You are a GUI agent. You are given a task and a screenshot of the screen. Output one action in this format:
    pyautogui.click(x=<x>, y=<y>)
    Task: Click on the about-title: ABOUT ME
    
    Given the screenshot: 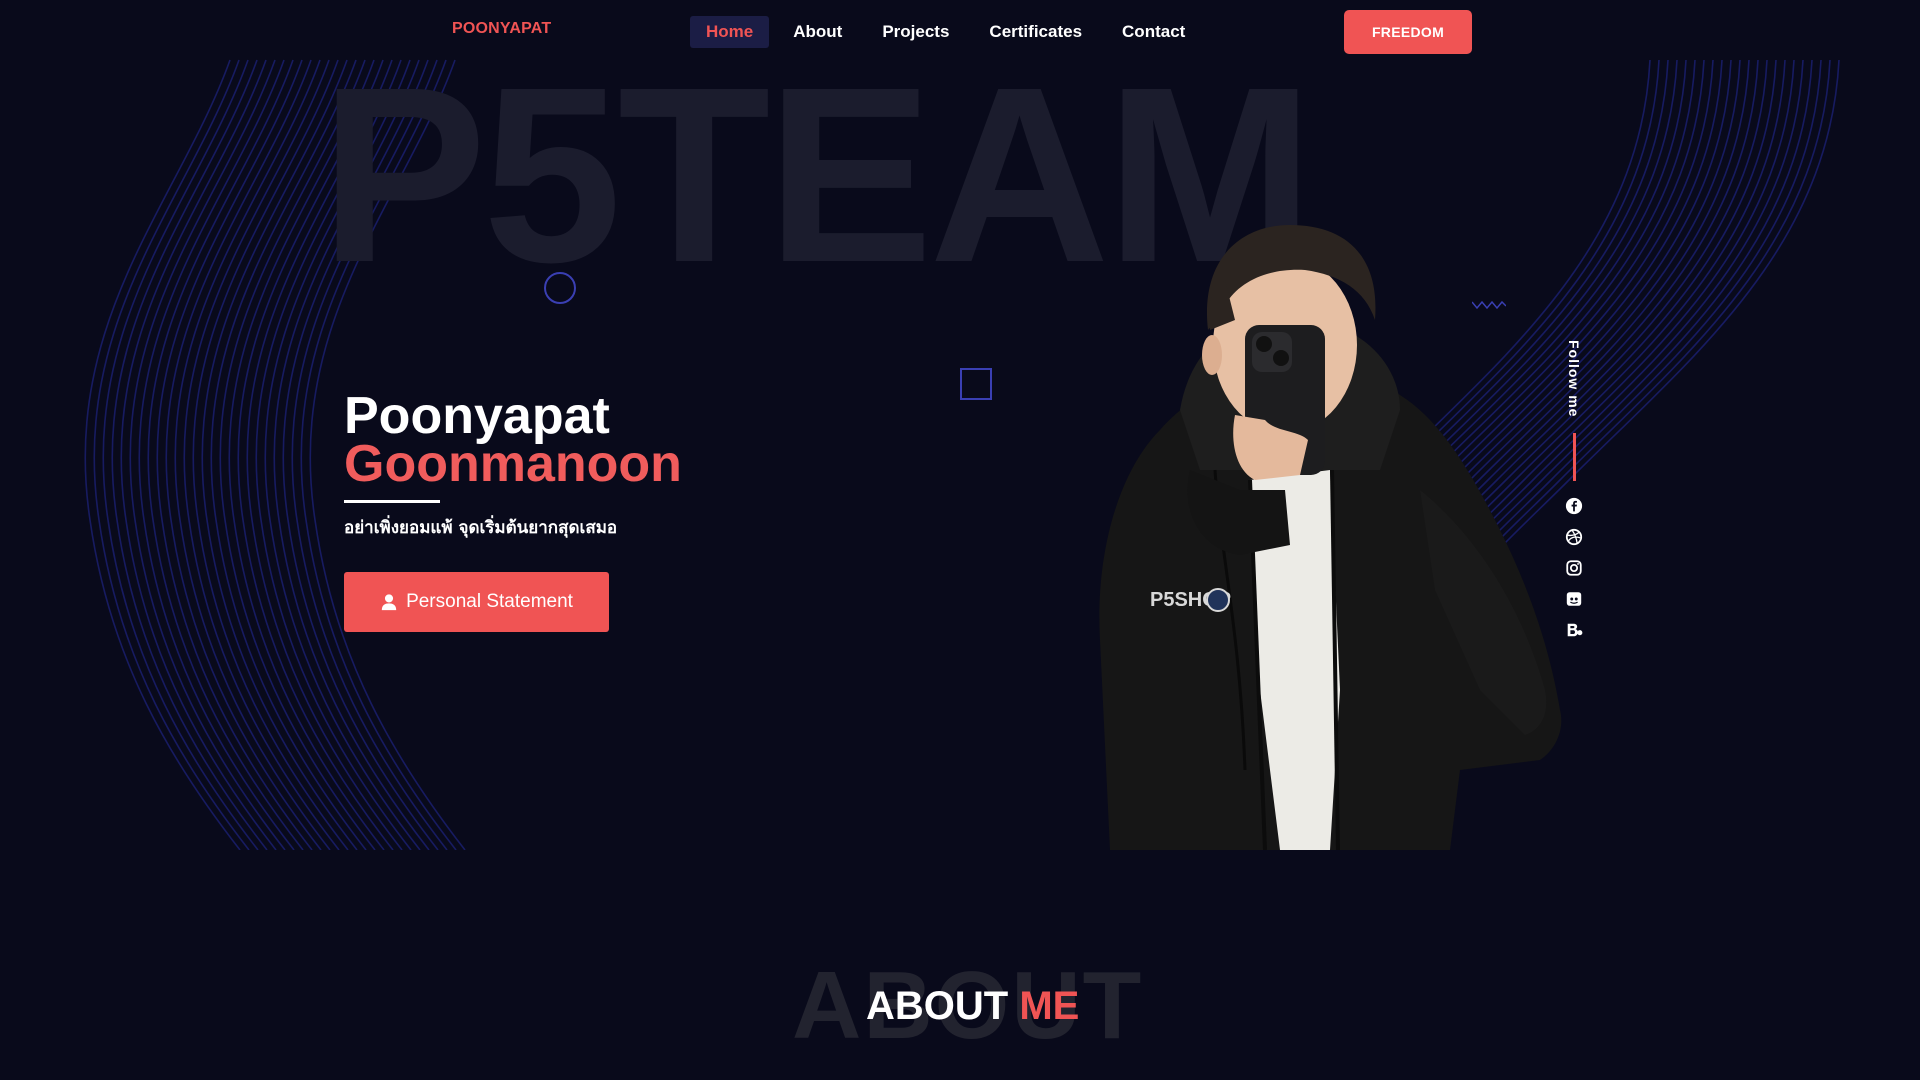 What is the action you would take?
    pyautogui.click(x=972, y=1006)
    